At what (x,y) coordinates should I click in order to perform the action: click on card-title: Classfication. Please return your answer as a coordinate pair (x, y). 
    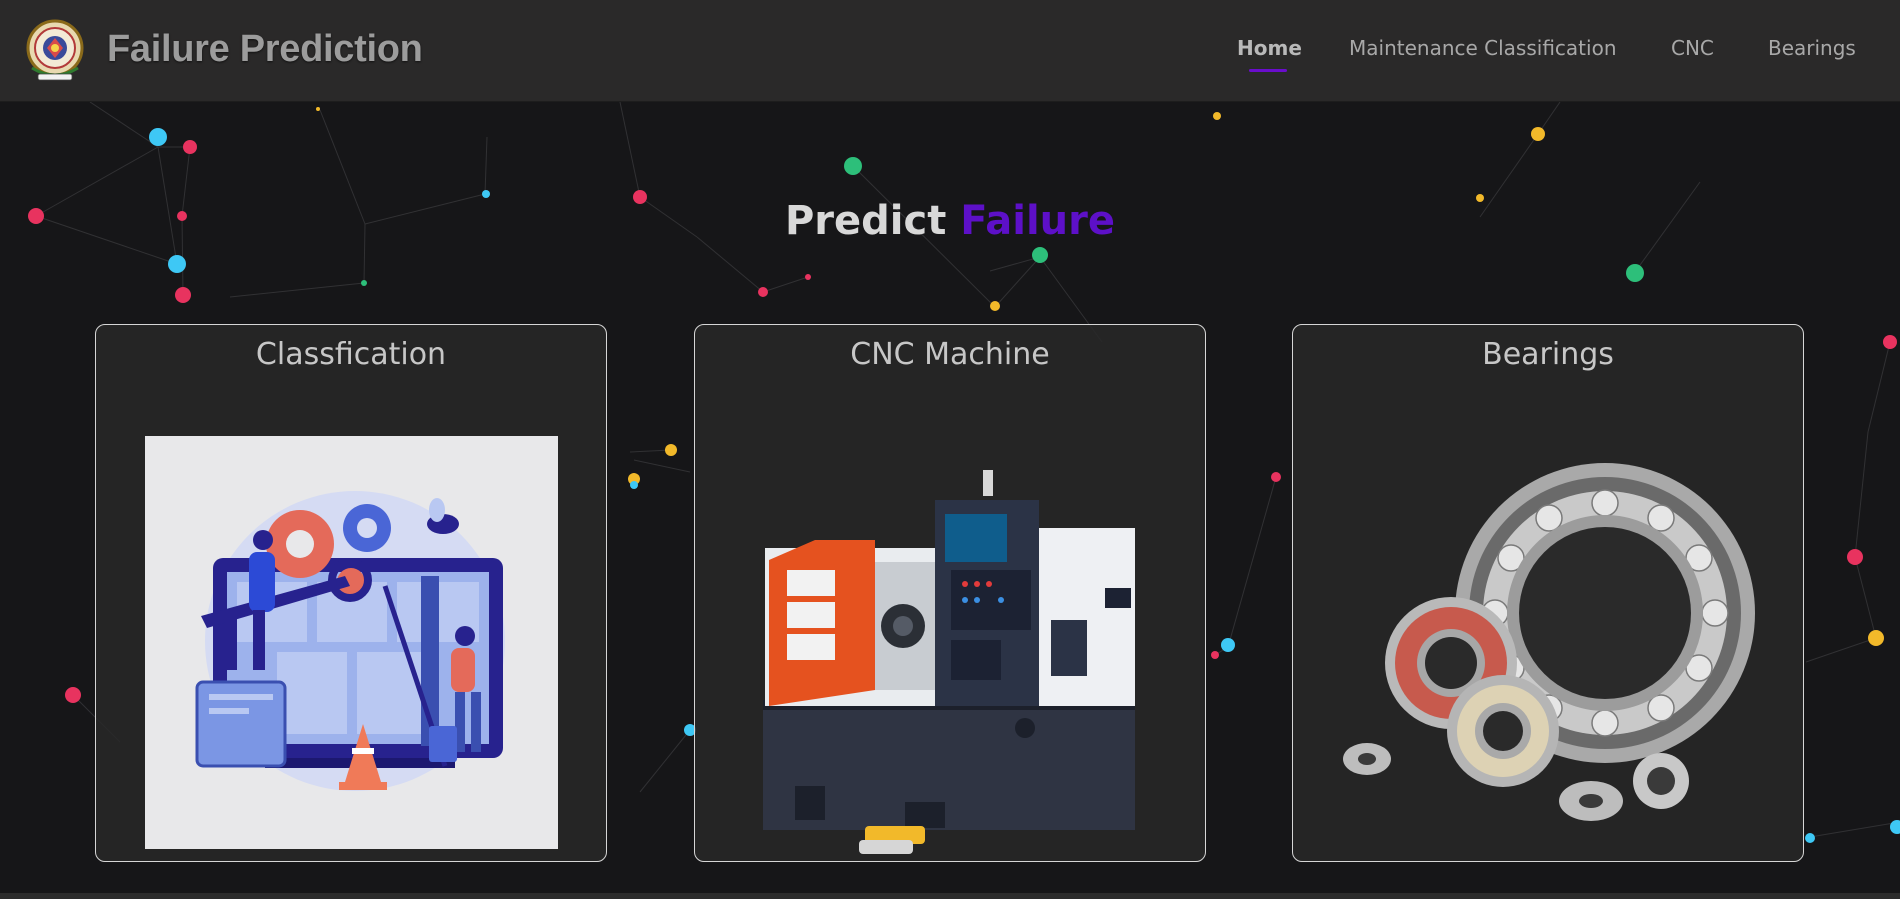
    Looking at the image, I should click on (351, 354).